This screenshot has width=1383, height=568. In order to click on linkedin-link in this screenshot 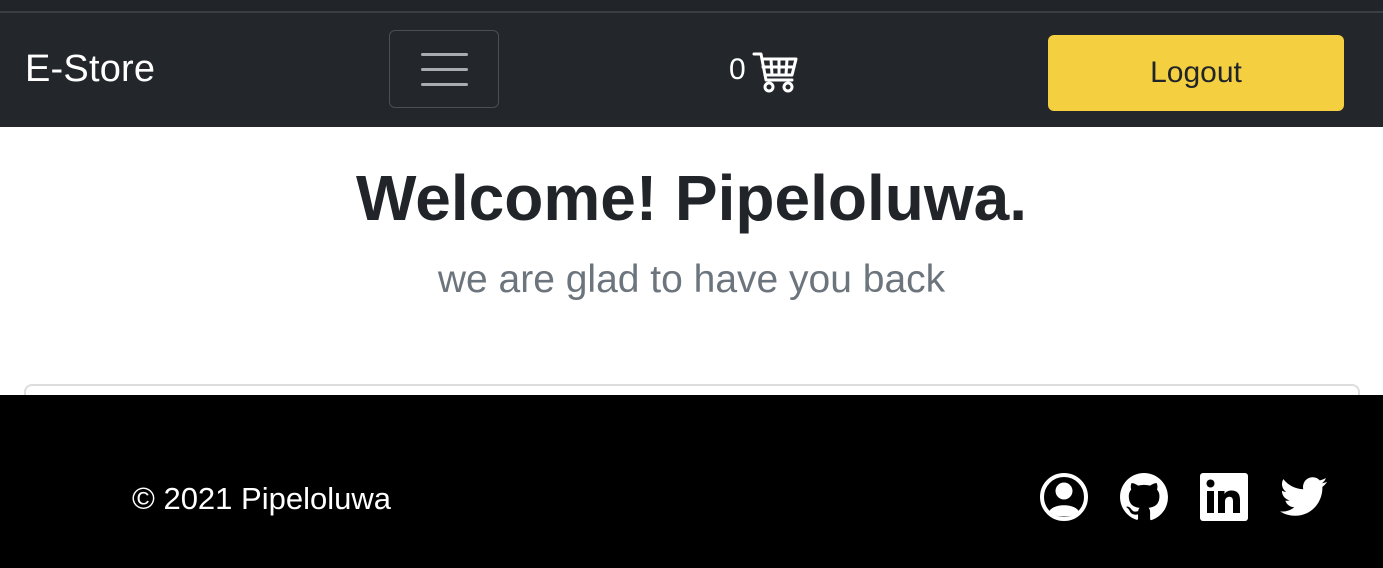, I will do `click(1224, 499)`.